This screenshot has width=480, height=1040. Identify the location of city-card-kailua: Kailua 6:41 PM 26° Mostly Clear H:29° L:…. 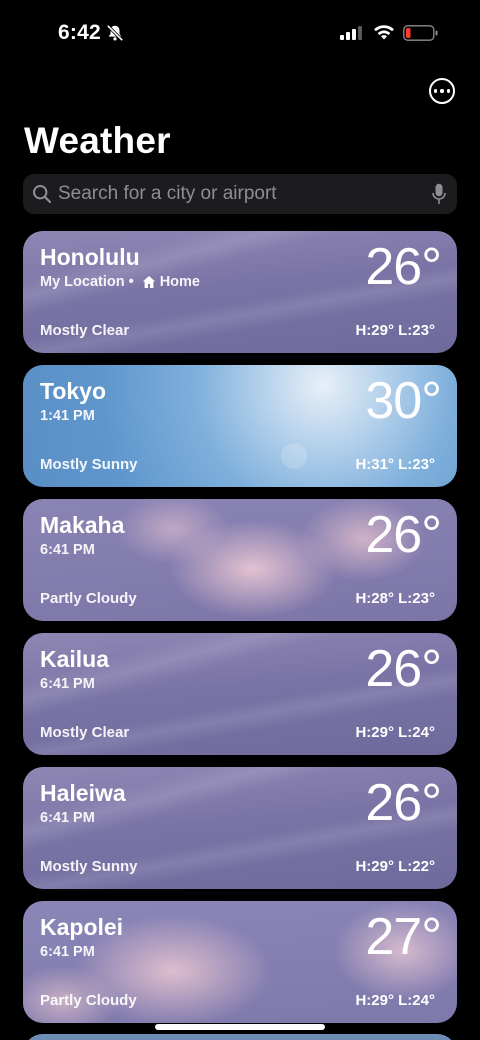
(240, 694).